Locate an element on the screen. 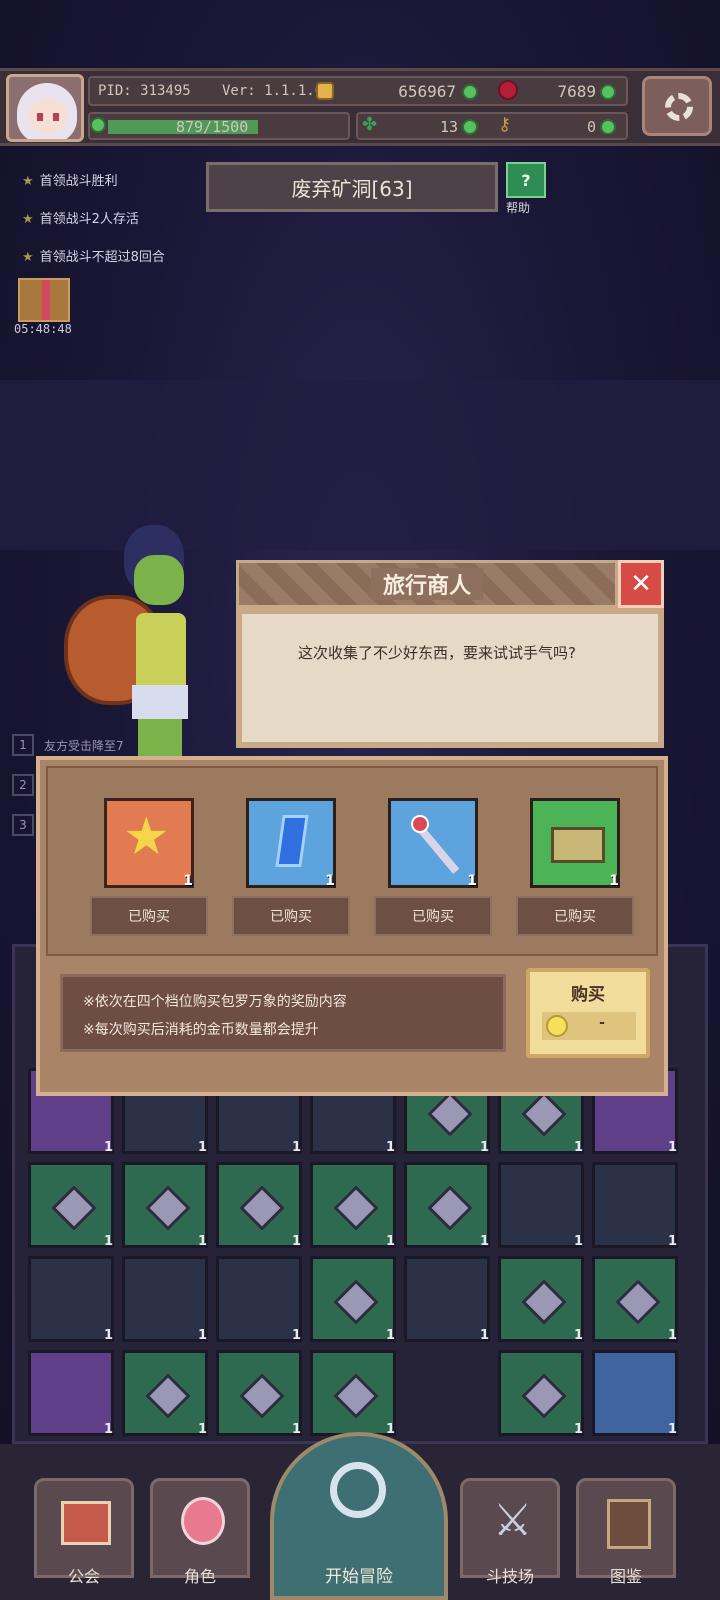 The image size is (720, 1600). magnifier-icon is located at coordinates (358, 1490).